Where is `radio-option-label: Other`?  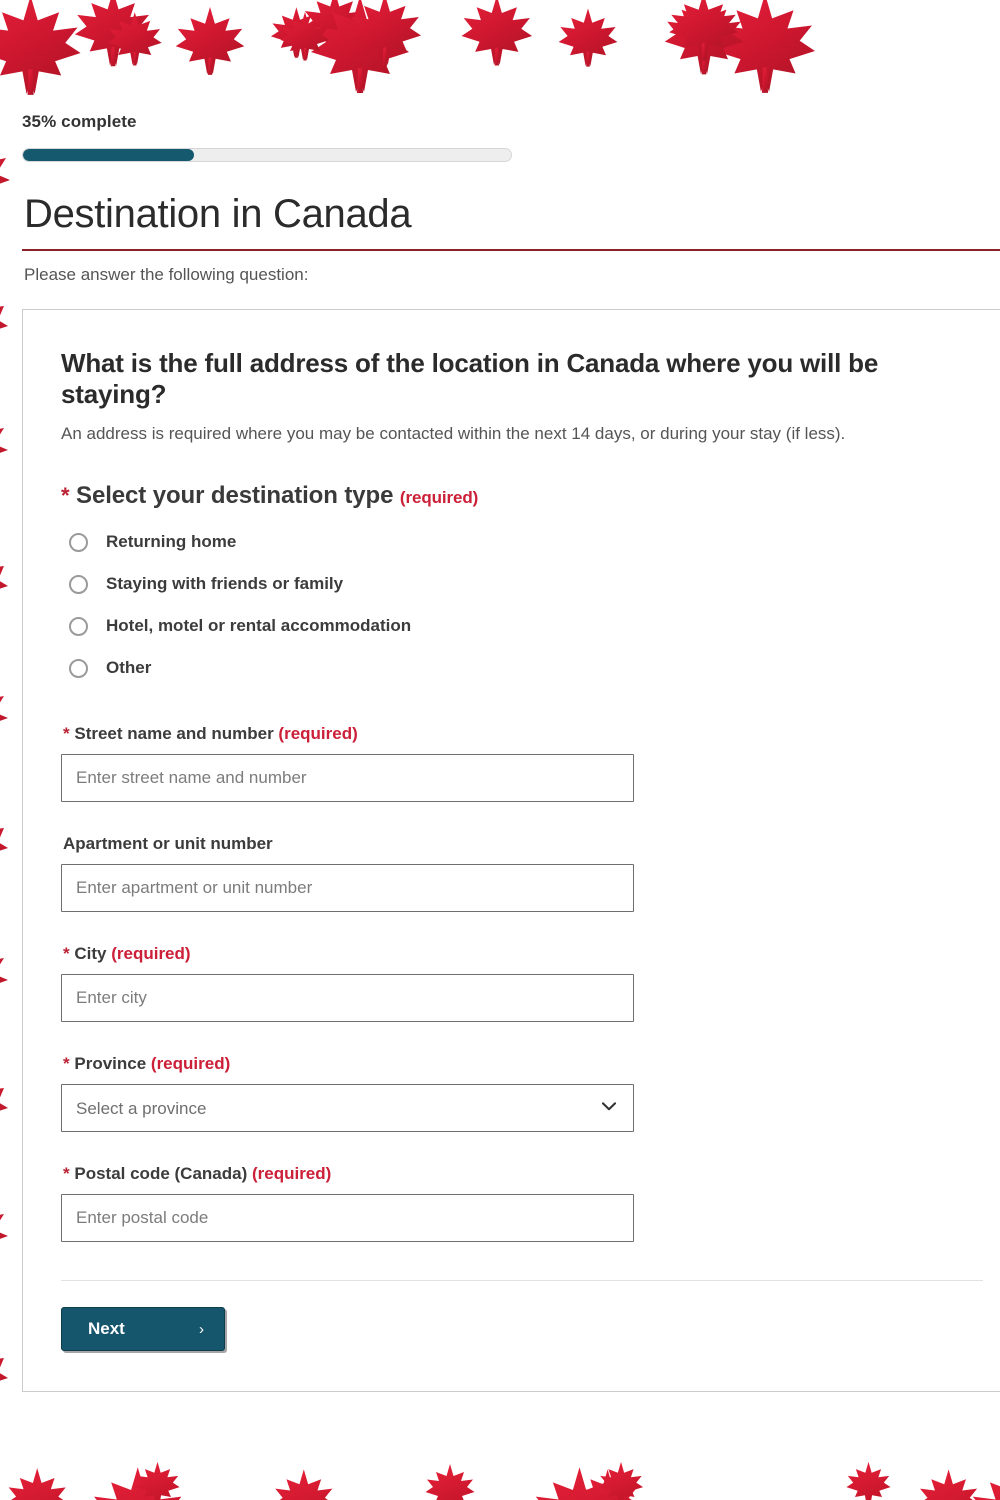 radio-option-label: Other is located at coordinates (129, 668).